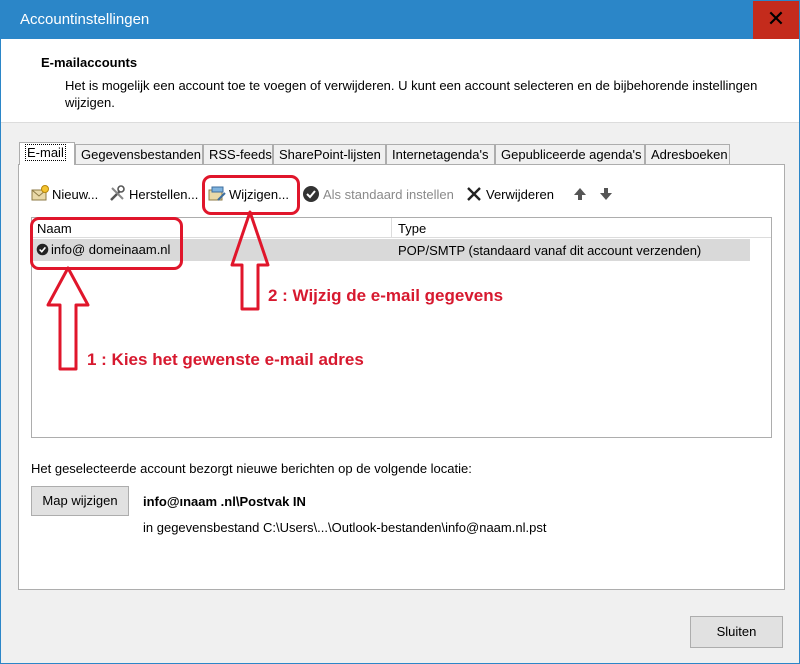 The image size is (800, 664). I want to click on change-folder-button: Map wijzigen, so click(80, 501).